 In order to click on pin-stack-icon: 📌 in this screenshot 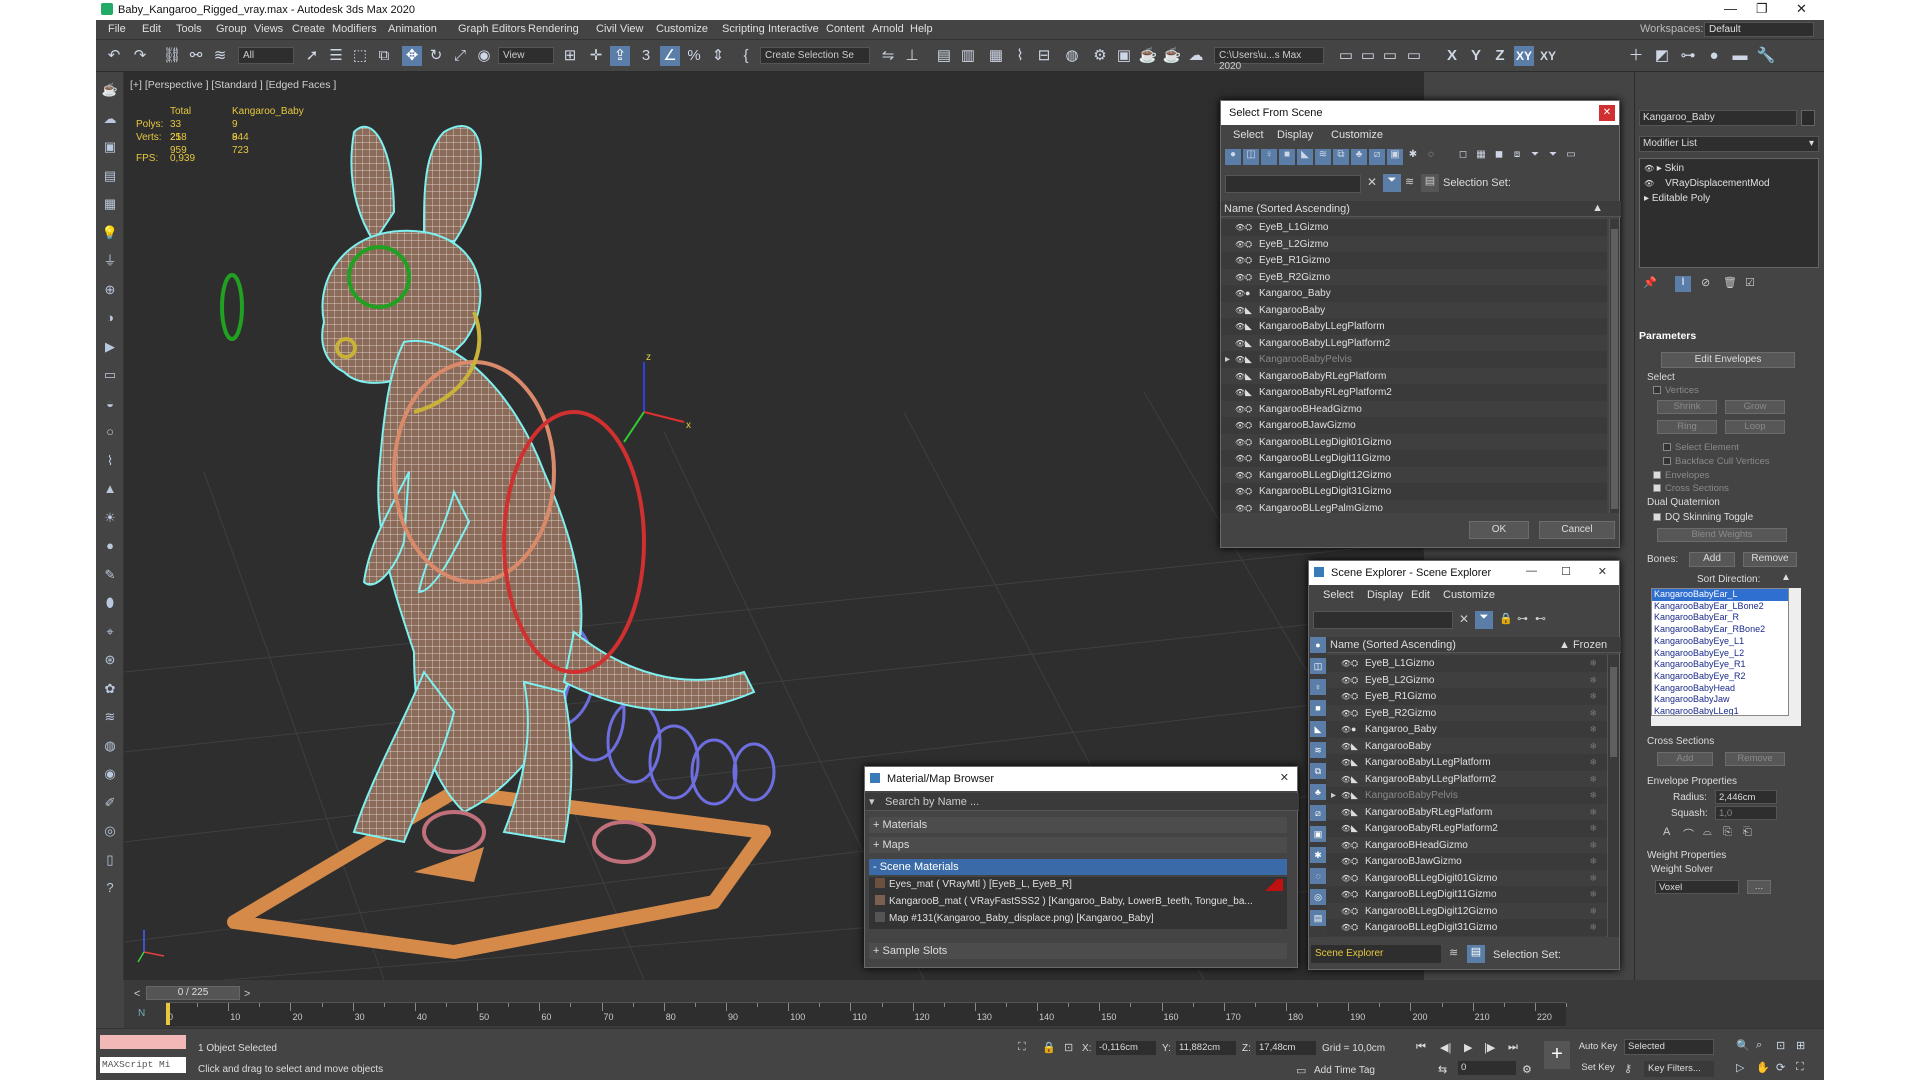, I will do `click(1650, 282)`.